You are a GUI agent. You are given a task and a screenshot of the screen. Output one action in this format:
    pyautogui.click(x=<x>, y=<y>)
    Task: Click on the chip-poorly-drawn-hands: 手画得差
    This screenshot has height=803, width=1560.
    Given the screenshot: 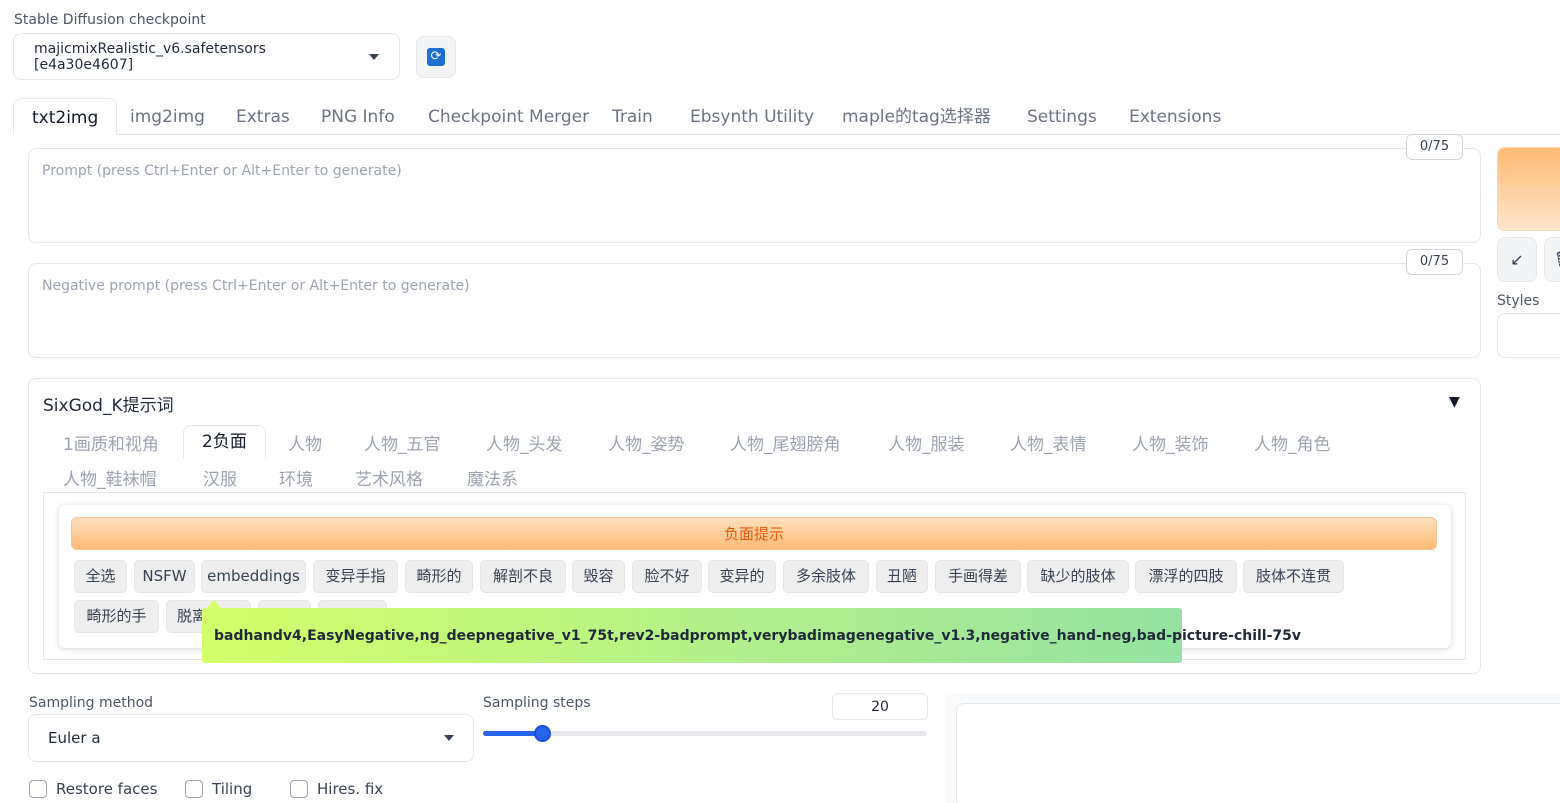 What is the action you would take?
    pyautogui.click(x=978, y=576)
    